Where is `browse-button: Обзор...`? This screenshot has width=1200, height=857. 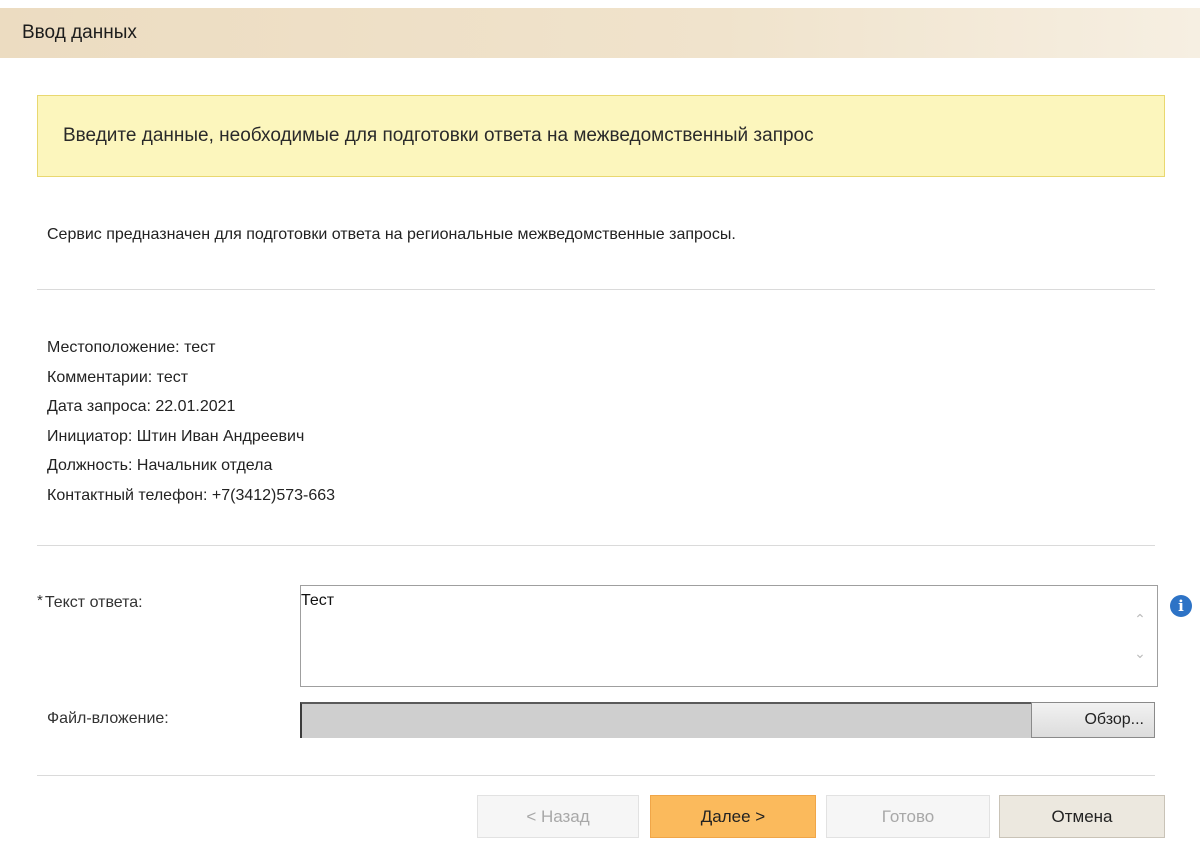 browse-button: Обзор... is located at coordinates (1093, 720).